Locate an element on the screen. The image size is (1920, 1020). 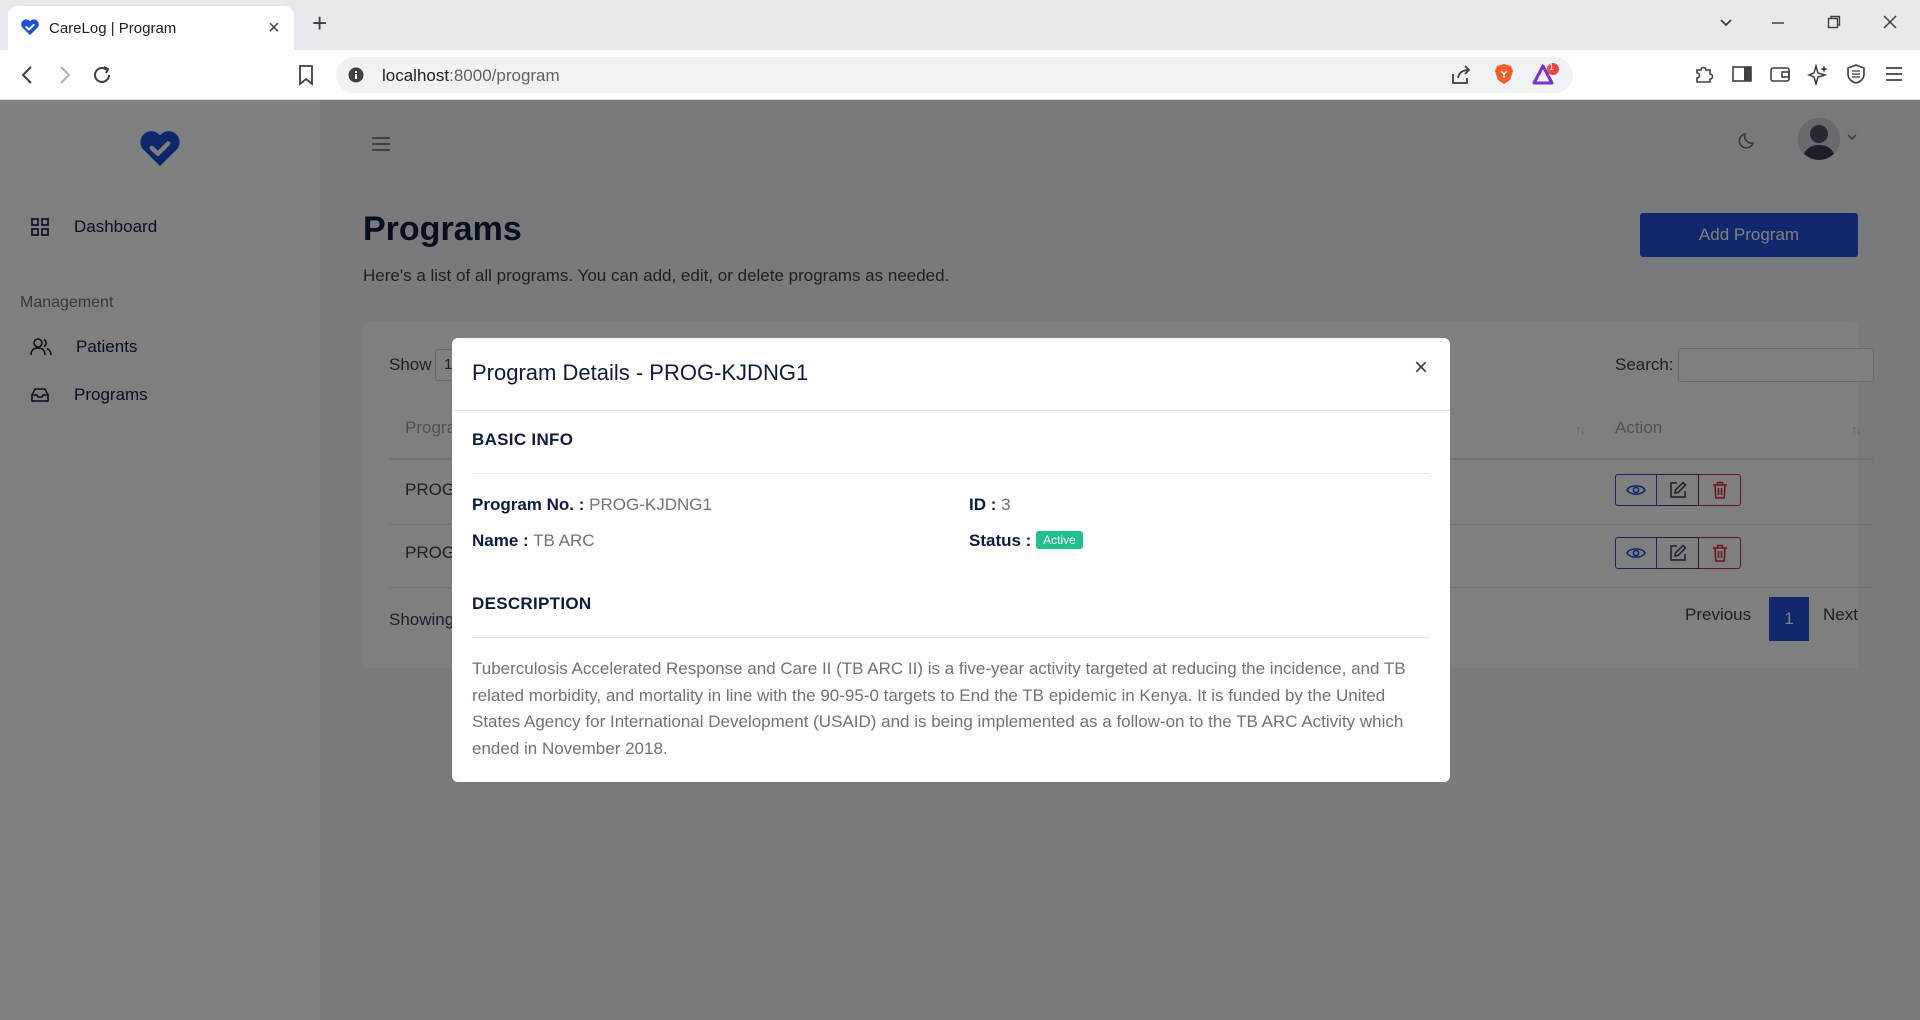
back-icon is located at coordinates (28, 75).